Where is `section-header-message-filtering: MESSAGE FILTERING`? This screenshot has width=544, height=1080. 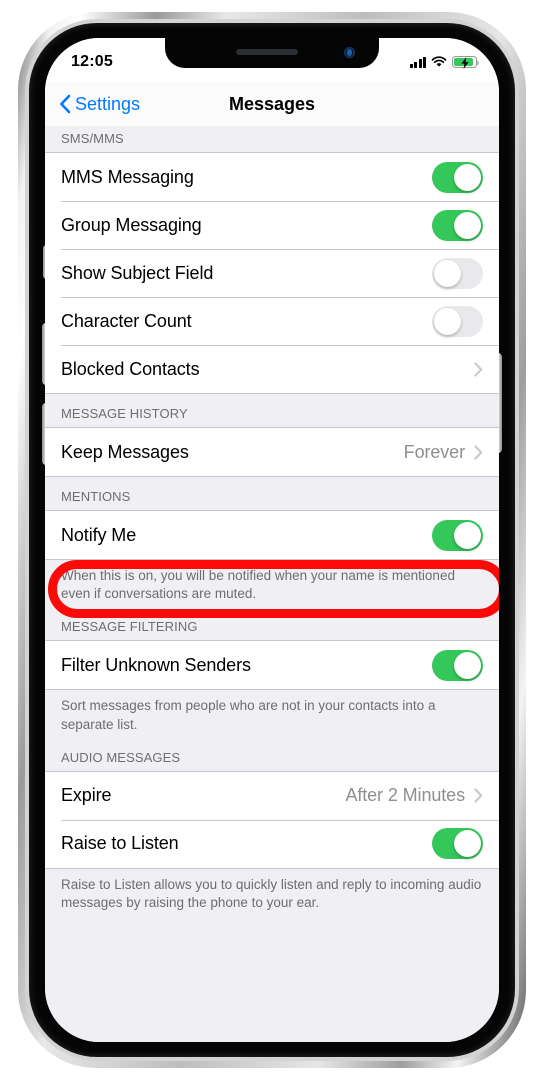 section-header-message-filtering: MESSAGE FILTERING is located at coordinates (129, 627).